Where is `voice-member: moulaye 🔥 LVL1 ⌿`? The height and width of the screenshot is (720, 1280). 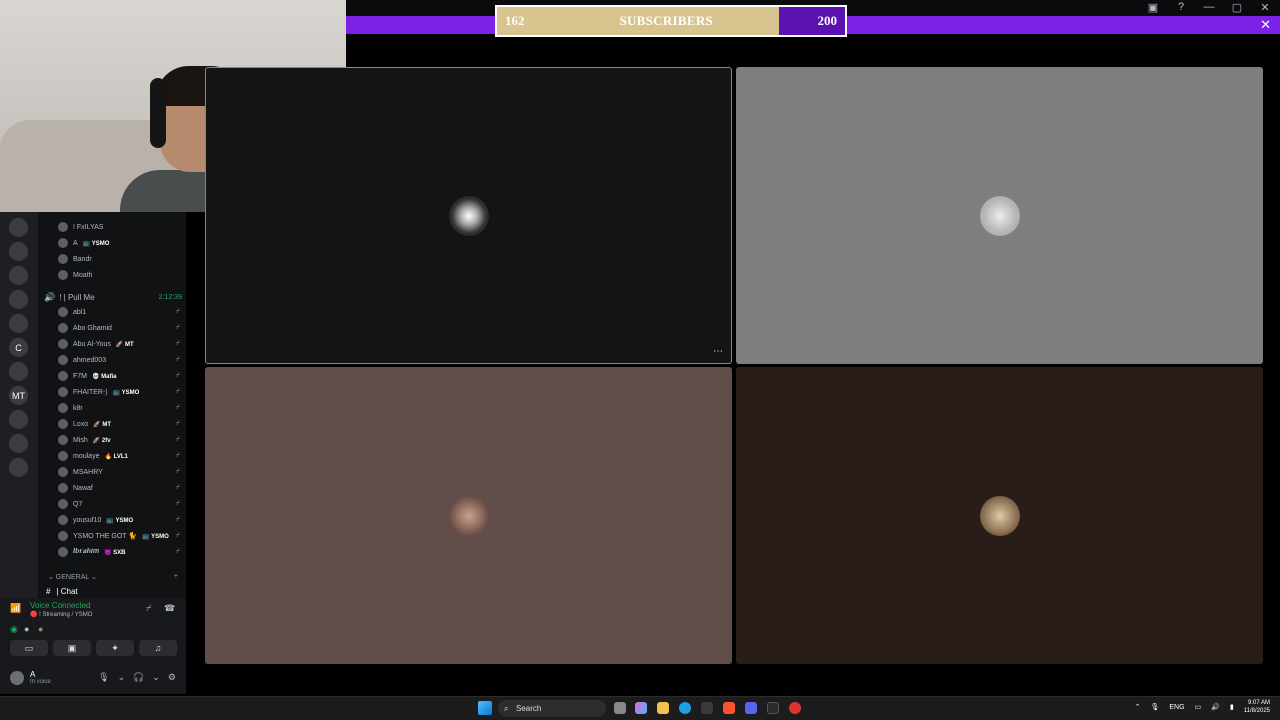 voice-member: moulaye 🔥 LVL1 ⌿ is located at coordinates (119, 456).